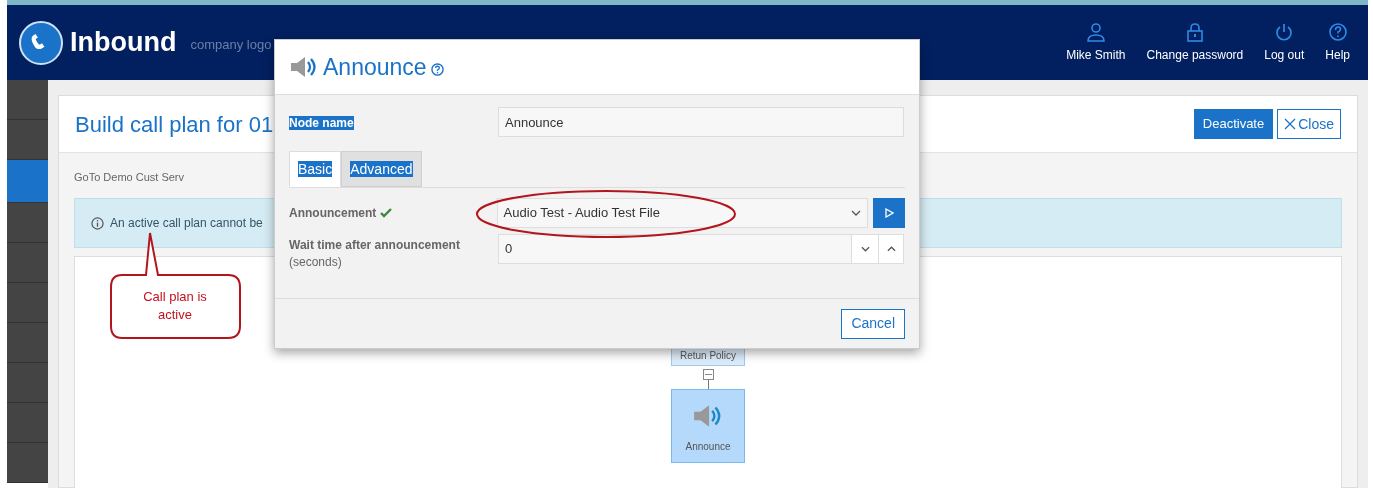 The image size is (1373, 488). Describe the element at coordinates (322, 123) in the screenshot. I see `node-name-label: Node name` at that location.